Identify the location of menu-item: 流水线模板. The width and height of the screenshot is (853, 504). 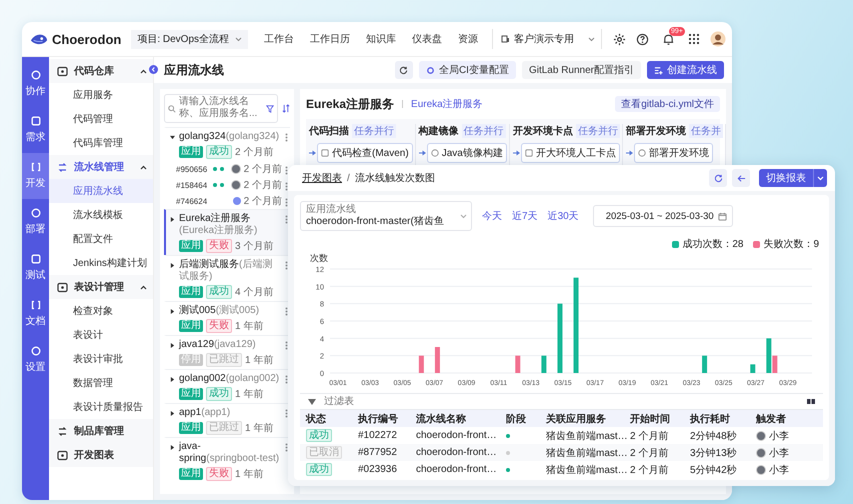
(101, 215).